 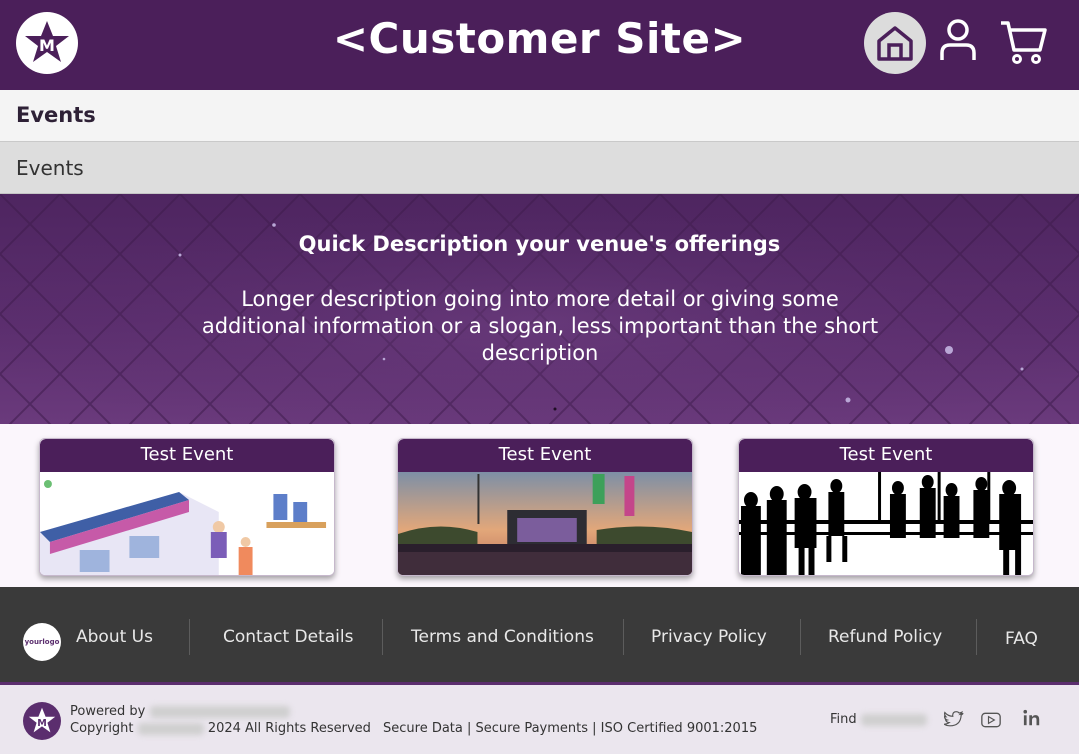 What do you see at coordinates (843, 719) in the screenshot?
I see `find-label: Find` at bounding box center [843, 719].